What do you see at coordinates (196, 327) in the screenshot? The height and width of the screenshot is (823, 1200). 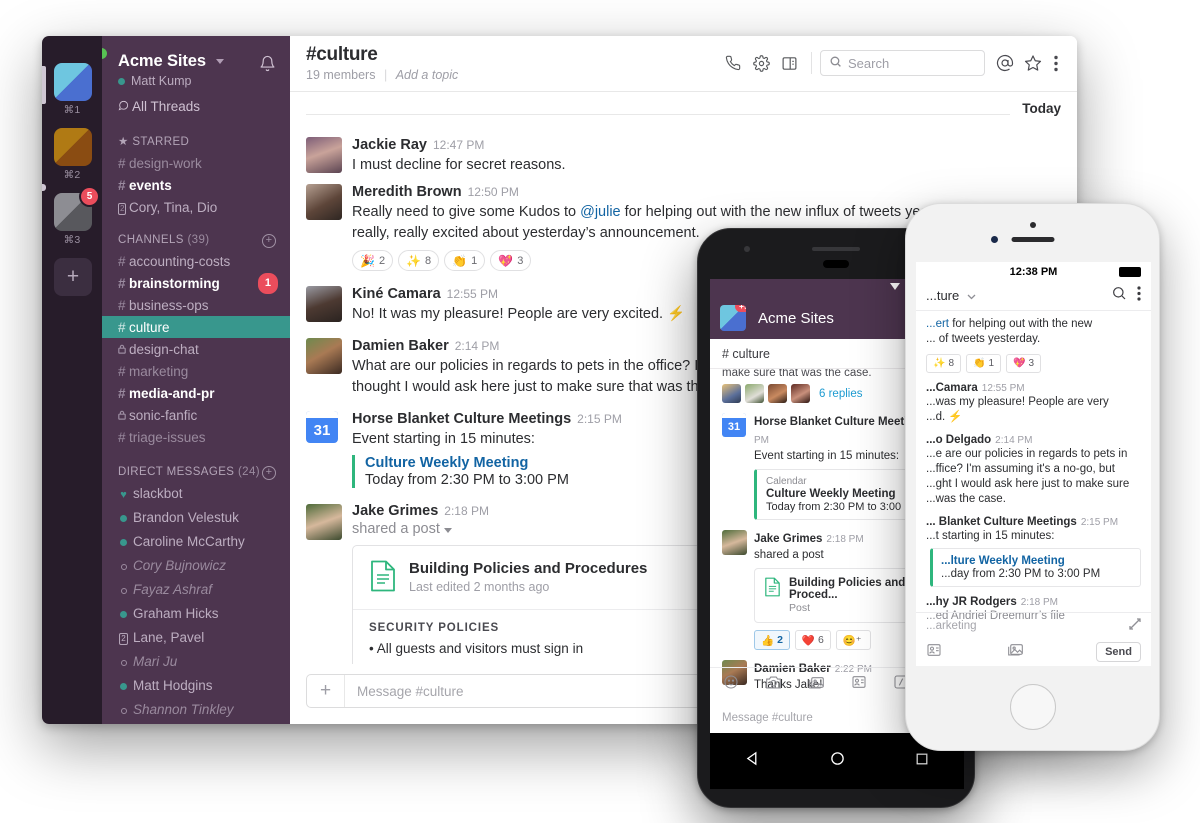 I see `sidebar-item-culture: # culture` at bounding box center [196, 327].